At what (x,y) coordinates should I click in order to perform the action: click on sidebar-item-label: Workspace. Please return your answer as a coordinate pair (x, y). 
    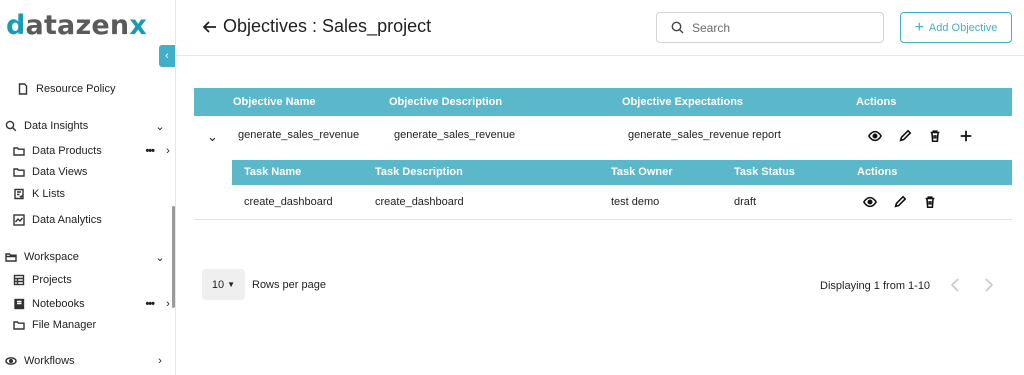
    Looking at the image, I should click on (51, 257).